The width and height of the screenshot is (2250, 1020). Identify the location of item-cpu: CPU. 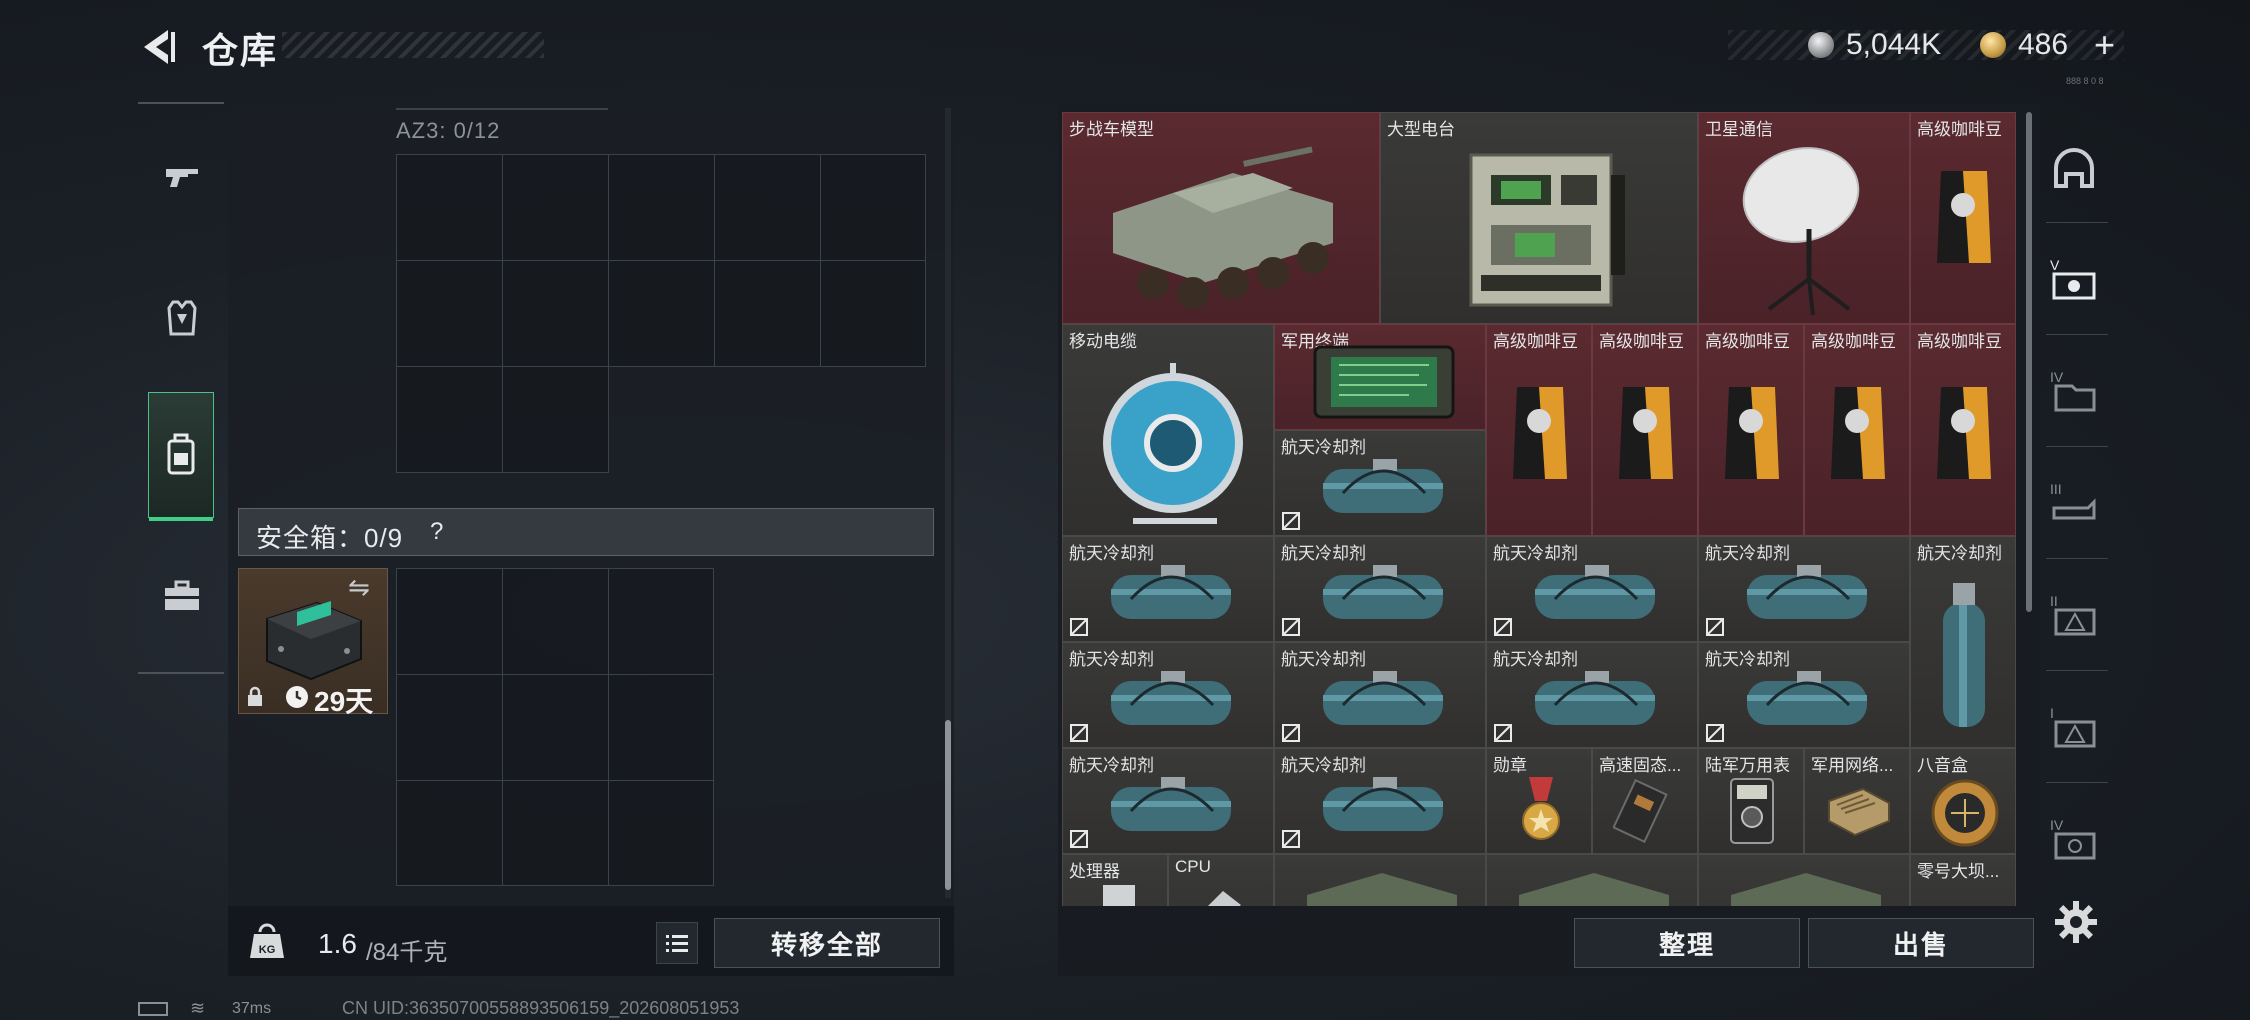
(1221, 880).